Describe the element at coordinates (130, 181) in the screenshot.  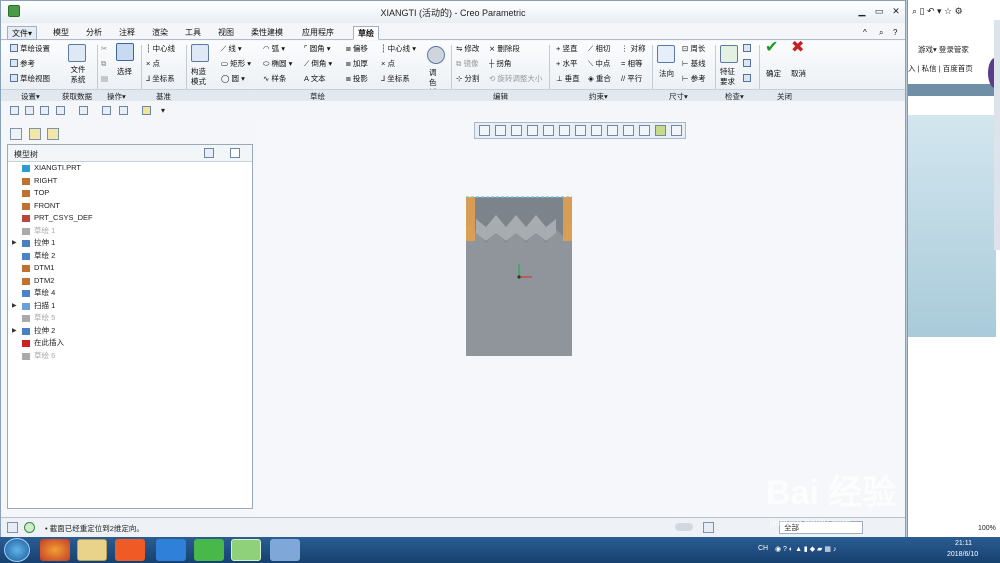
I see `tree-item: RIGHT` at that location.